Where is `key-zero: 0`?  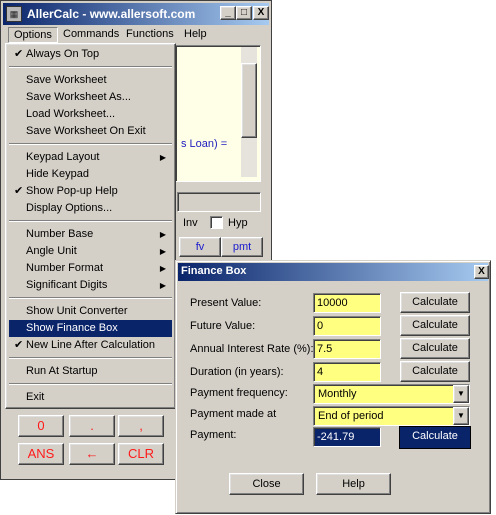 key-zero: 0 is located at coordinates (41, 426).